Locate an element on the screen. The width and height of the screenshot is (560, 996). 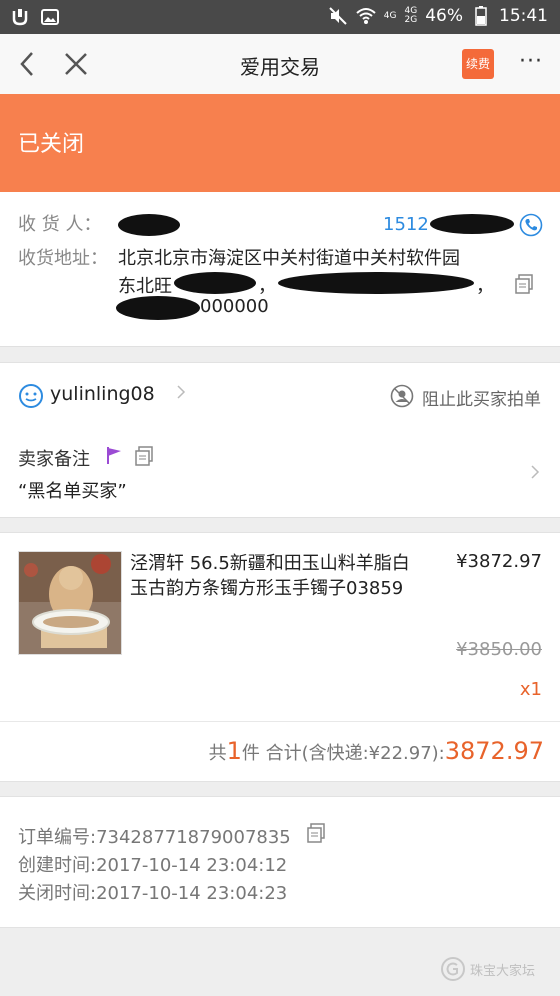
watermark-text: 珠宝大家坛 is located at coordinates (503, 971).